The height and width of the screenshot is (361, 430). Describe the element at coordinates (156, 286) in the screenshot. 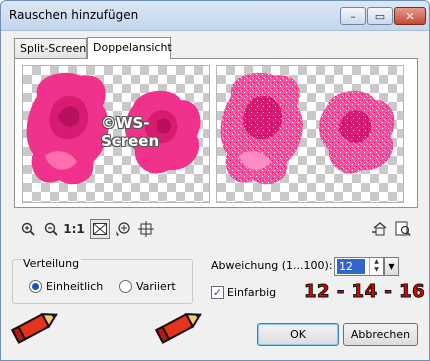

I see `radio-variiert-label: Variiert` at that location.